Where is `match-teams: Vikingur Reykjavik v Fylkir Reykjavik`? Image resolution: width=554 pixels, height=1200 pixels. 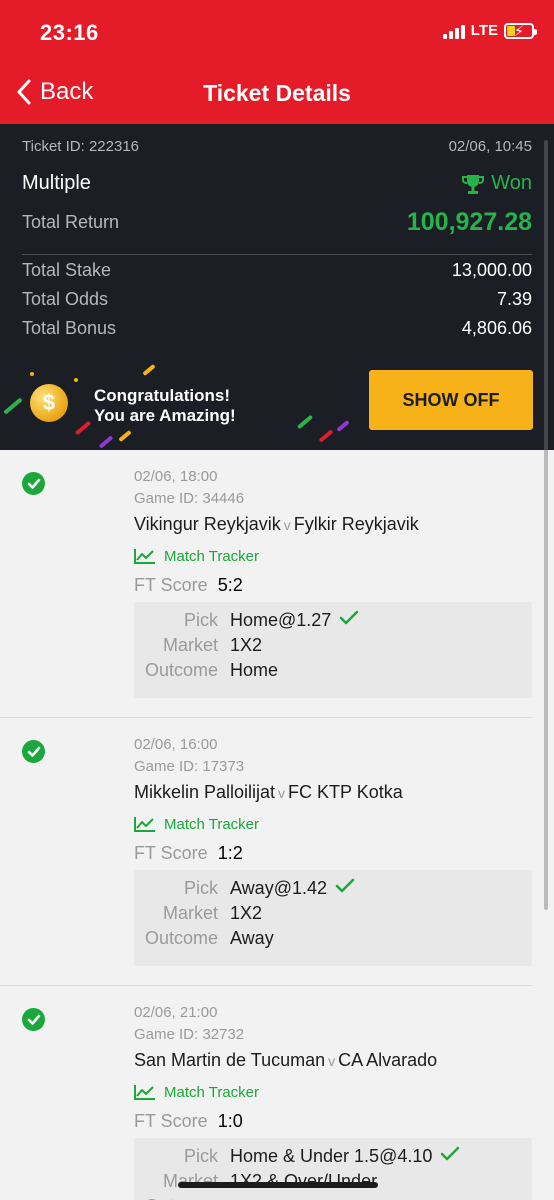 match-teams: Vikingur Reykjavik v Fylkir Reykjavik is located at coordinates (333, 528).